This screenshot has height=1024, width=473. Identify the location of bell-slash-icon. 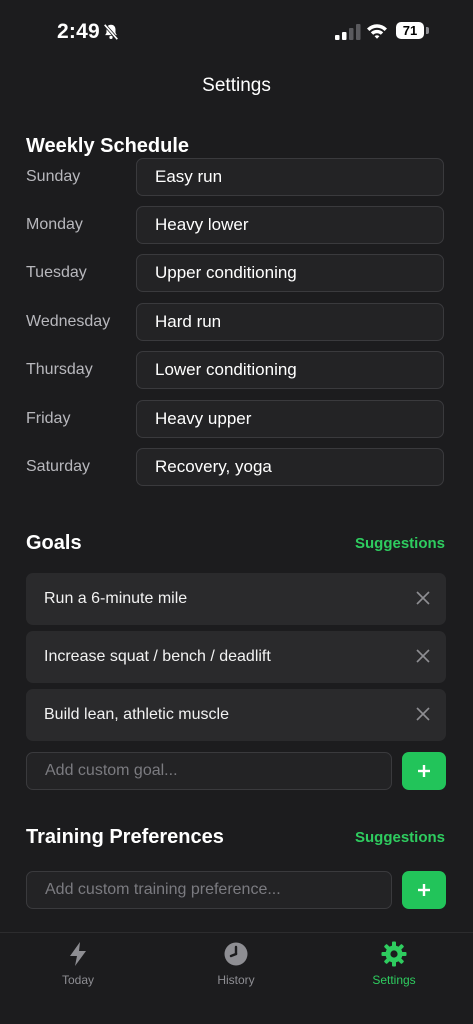
(111, 32).